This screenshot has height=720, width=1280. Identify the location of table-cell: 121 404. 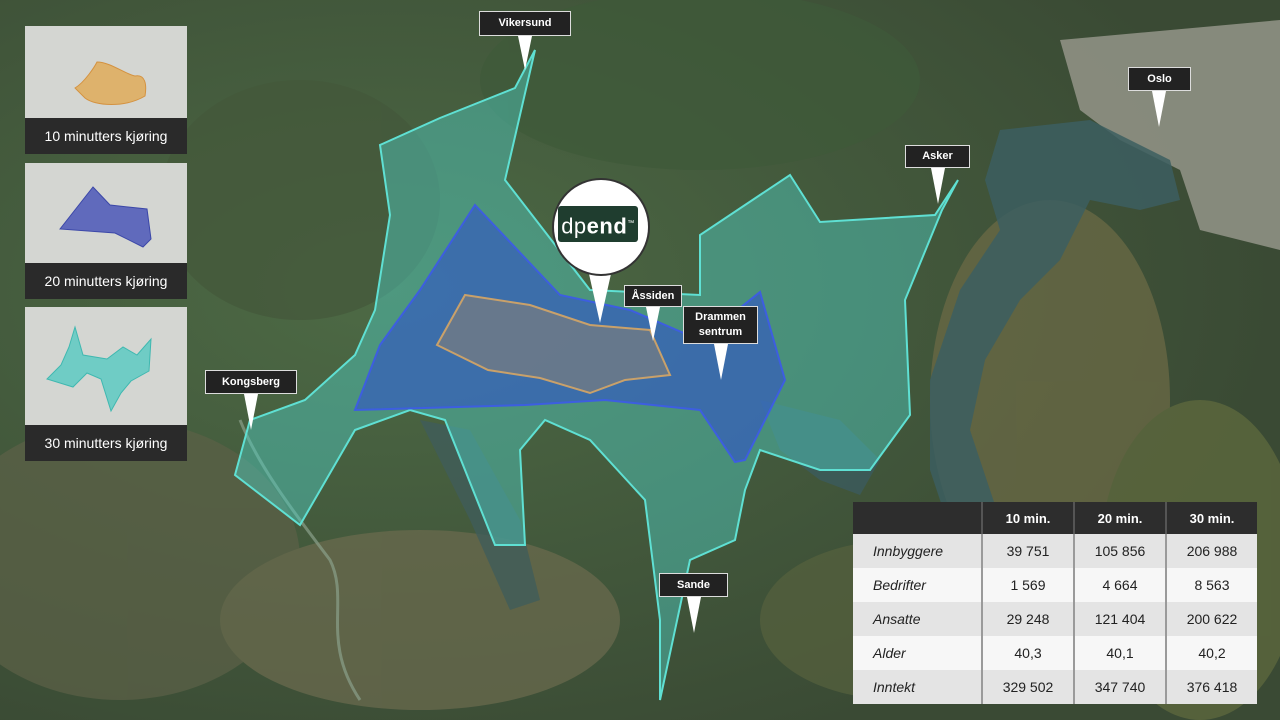
(1120, 619).